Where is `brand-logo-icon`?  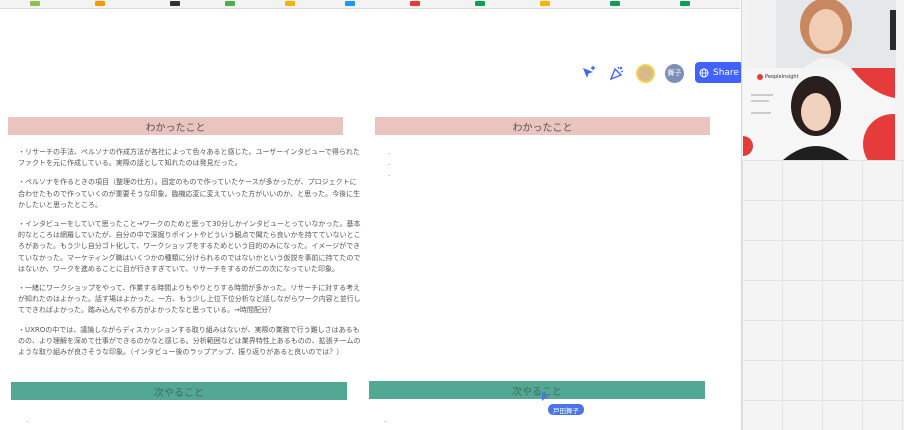 brand-logo-icon is located at coordinates (760, 77).